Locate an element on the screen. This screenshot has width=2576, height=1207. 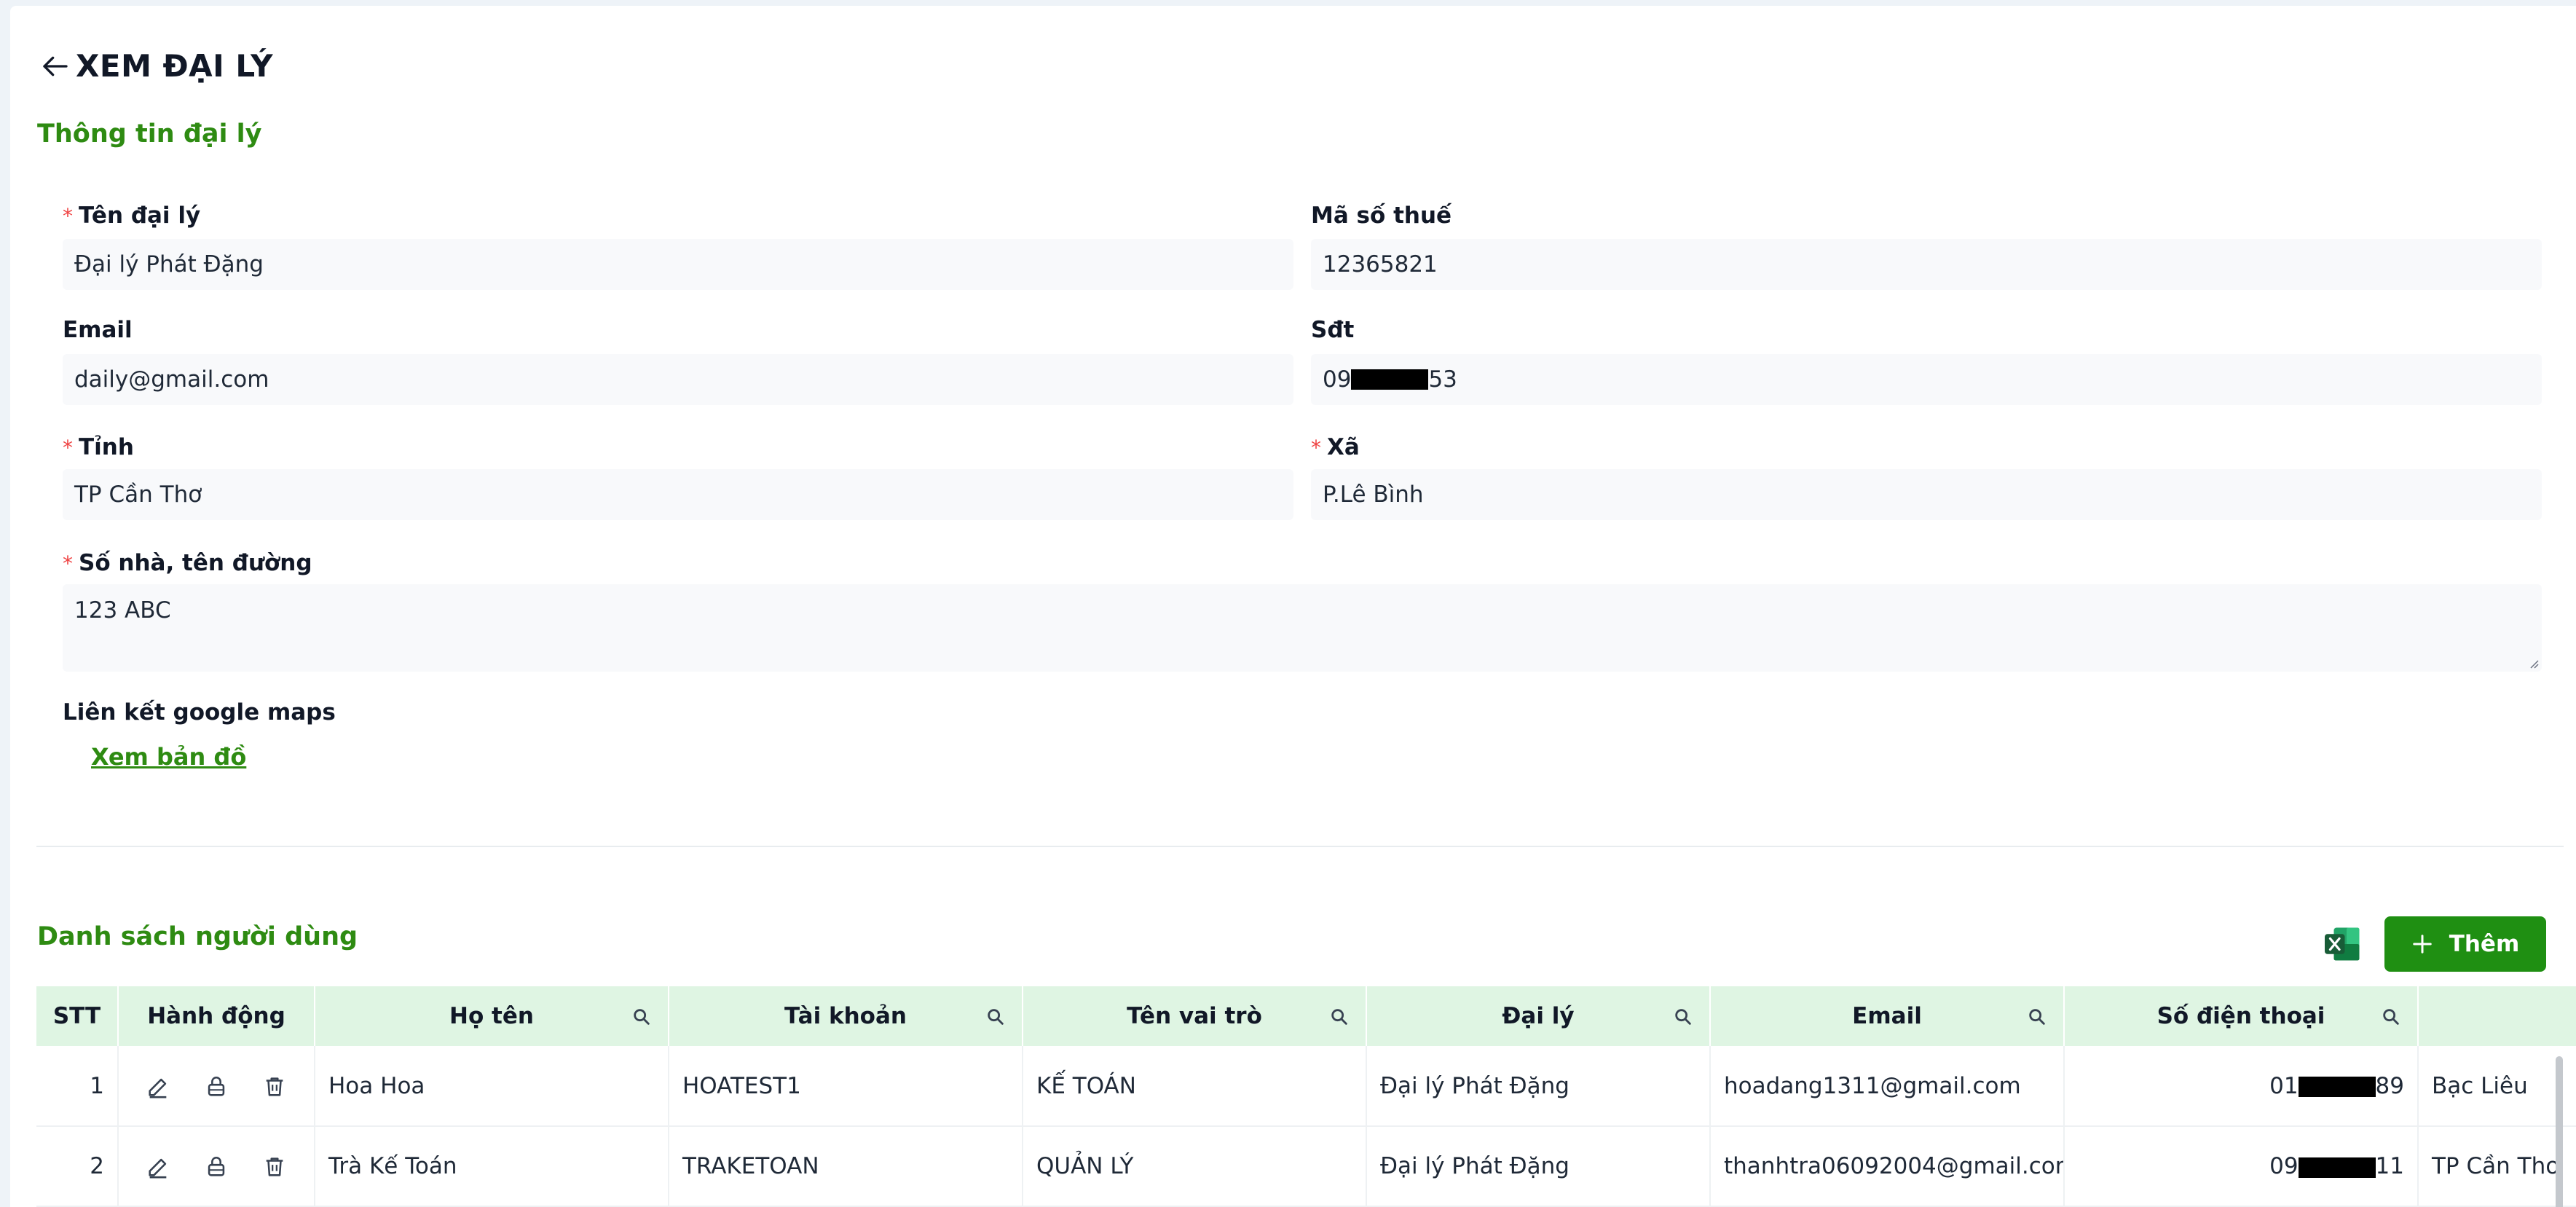
label-ten-dai-ly: * Tên đại lý is located at coordinates (132, 216).